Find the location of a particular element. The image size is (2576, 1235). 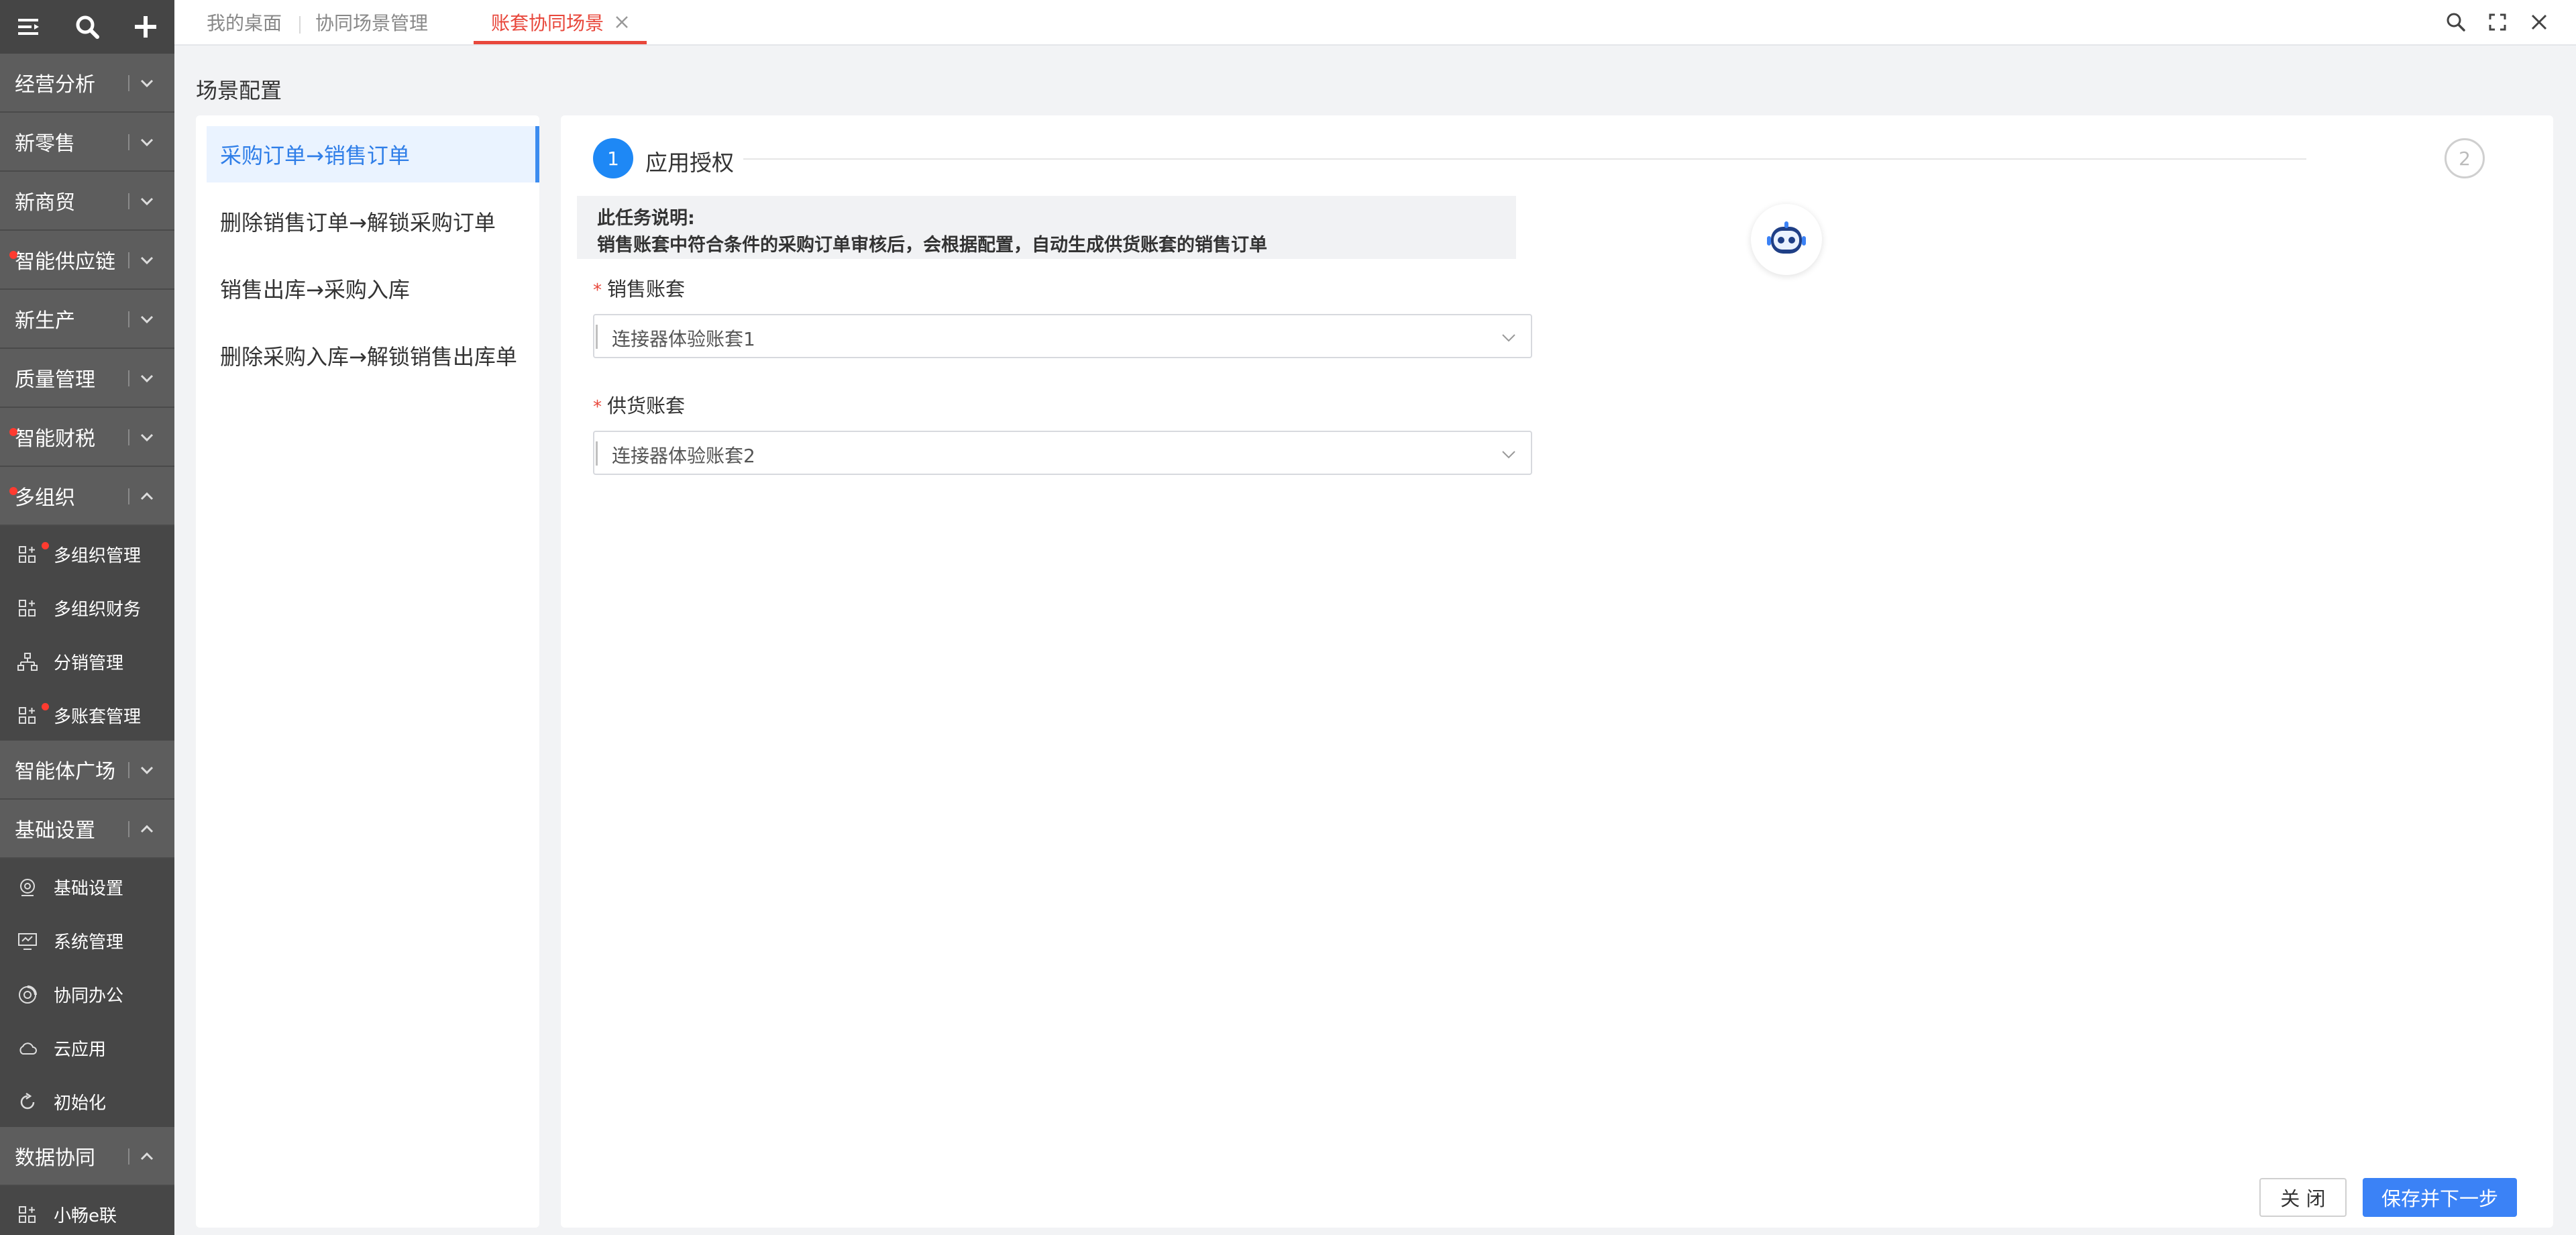

step-number: 2 is located at coordinates (2465, 159).